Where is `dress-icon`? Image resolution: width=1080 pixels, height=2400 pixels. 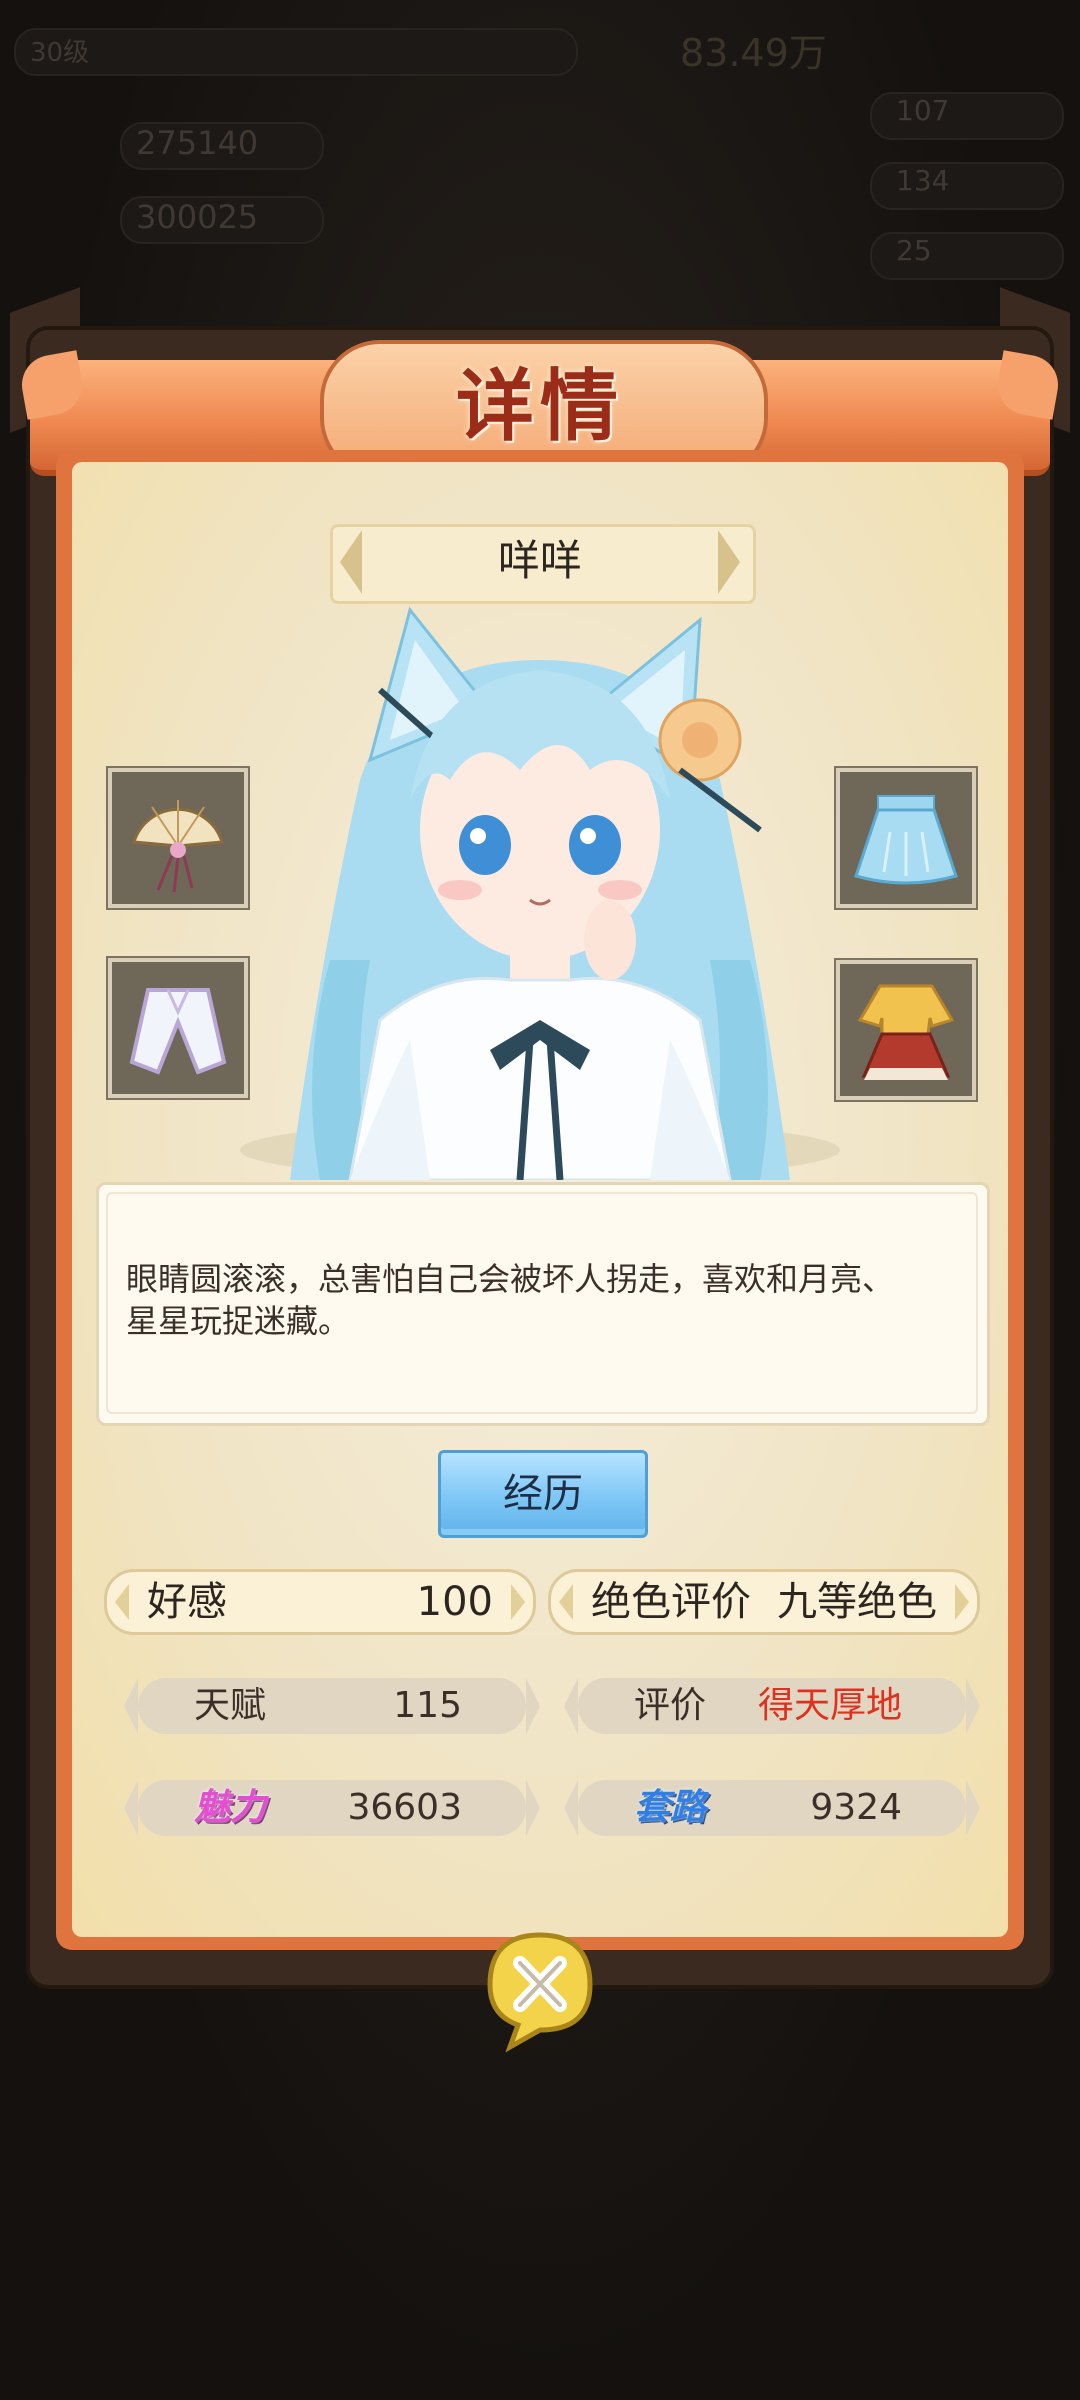 dress-icon is located at coordinates (906, 1030).